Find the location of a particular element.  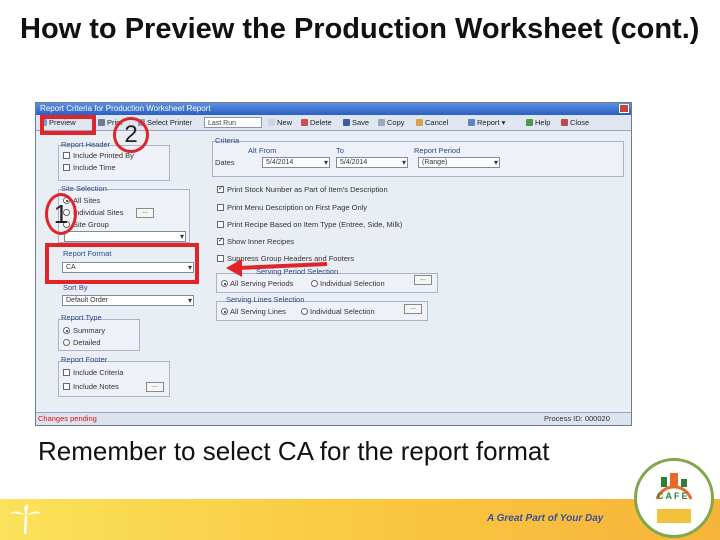

cafe-logo-text: CAFE is located at coordinates (673, 496).